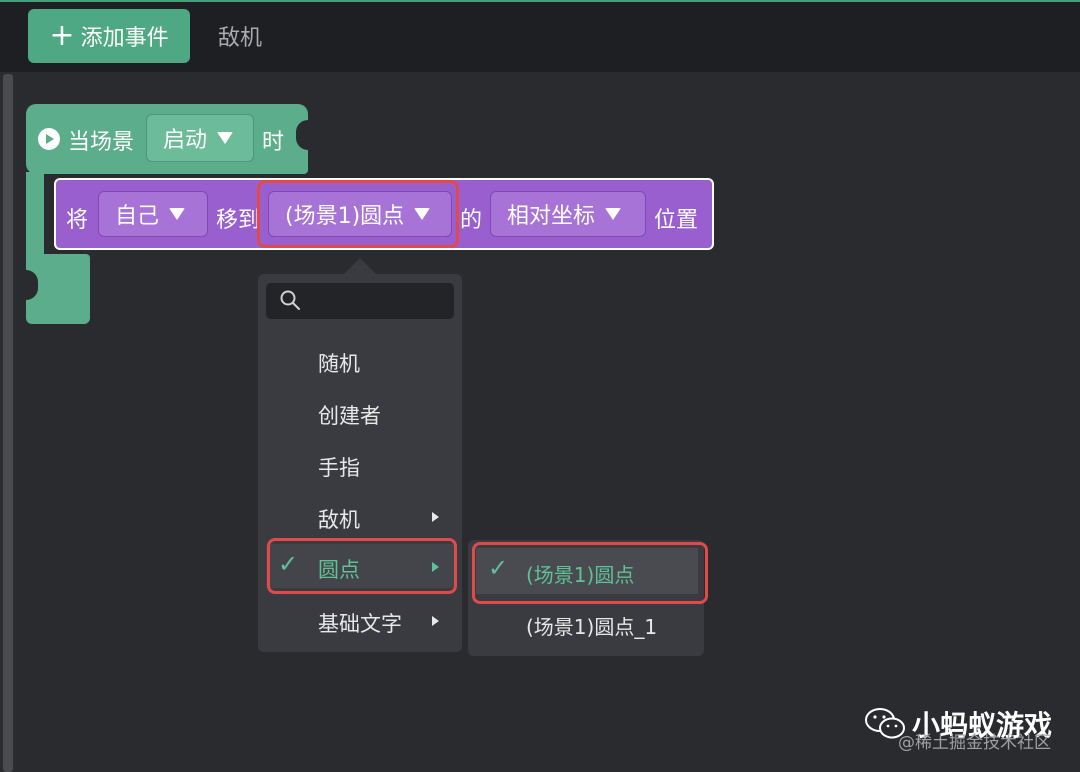 The height and width of the screenshot is (772, 1080). I want to click on play-icon, so click(49, 139).